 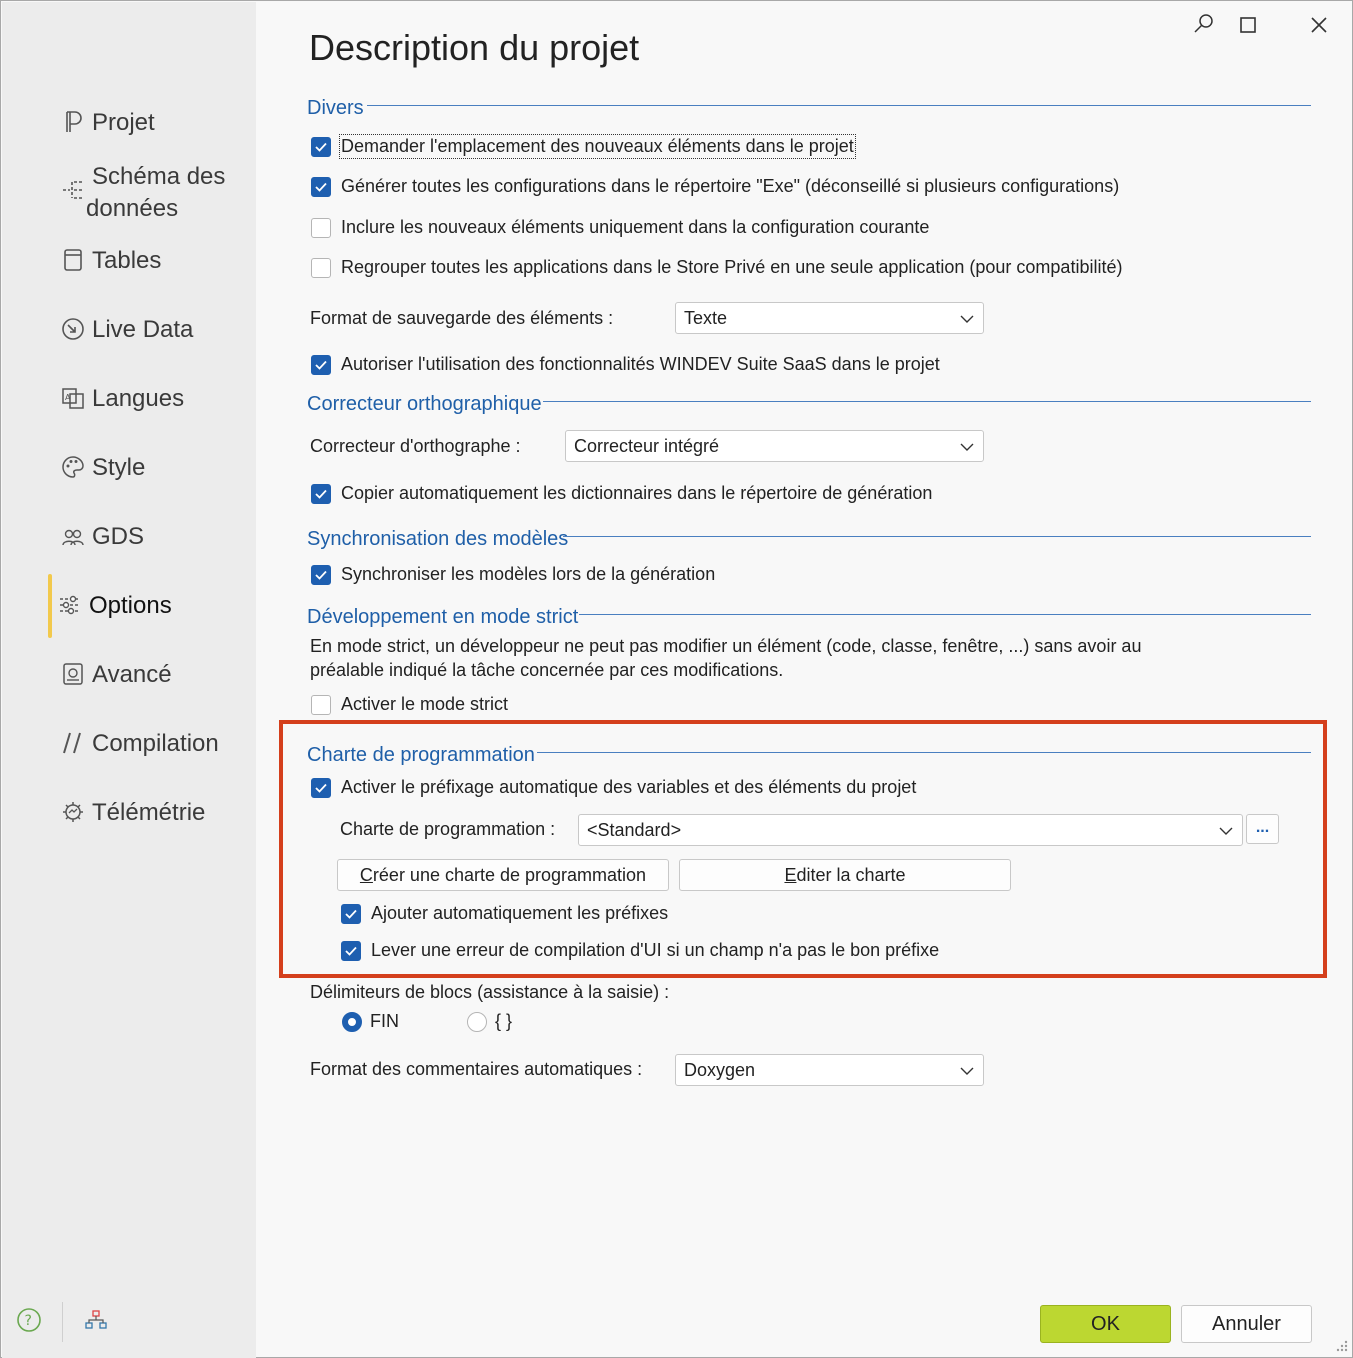 I want to click on charter-label: Charte de programmation :, so click(x=448, y=829).